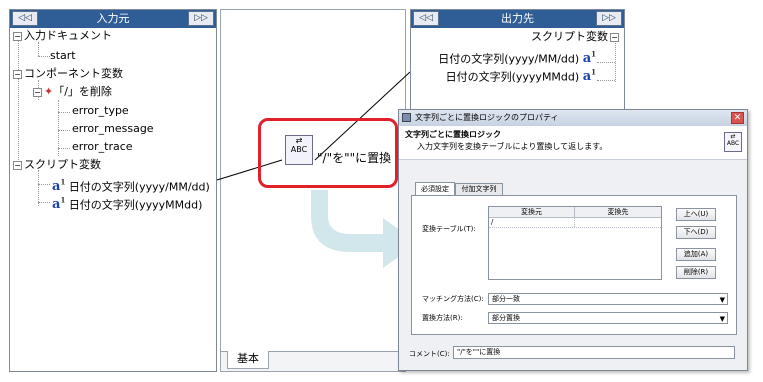 The image size is (763, 382). What do you see at coordinates (696, 272) in the screenshot?
I see `delete-button: 削除(R)` at bounding box center [696, 272].